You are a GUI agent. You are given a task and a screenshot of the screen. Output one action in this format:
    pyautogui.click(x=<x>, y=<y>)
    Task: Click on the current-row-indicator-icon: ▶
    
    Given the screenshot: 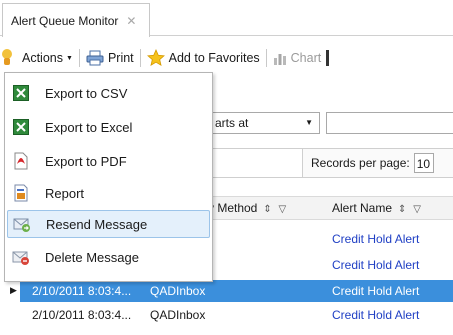 What is the action you would take?
    pyautogui.click(x=13, y=290)
    